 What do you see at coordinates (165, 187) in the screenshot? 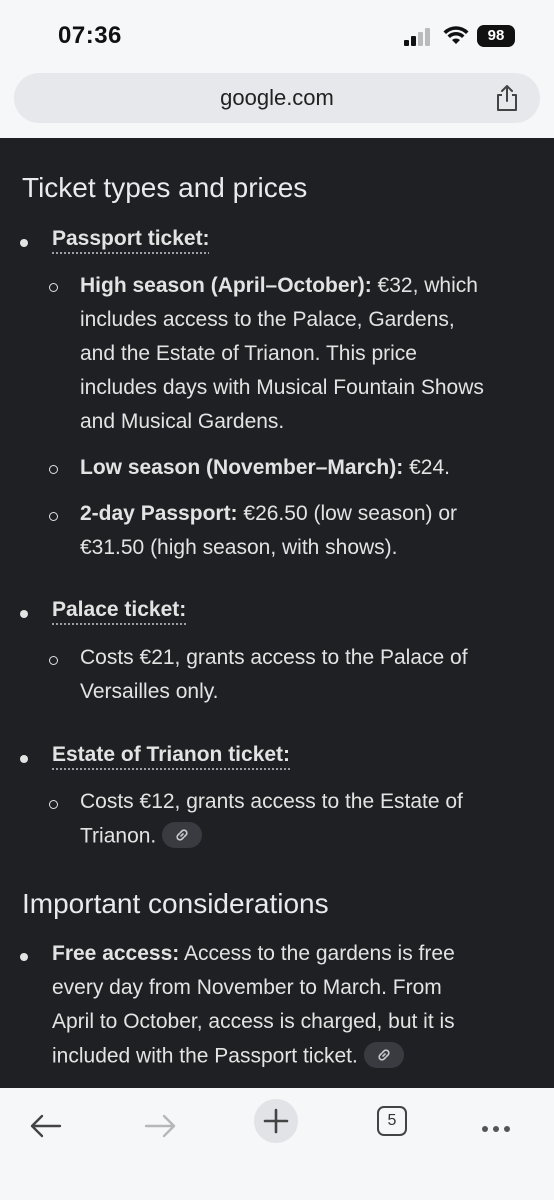
I see `heading-ticket-types: Ticket types and prices` at bounding box center [165, 187].